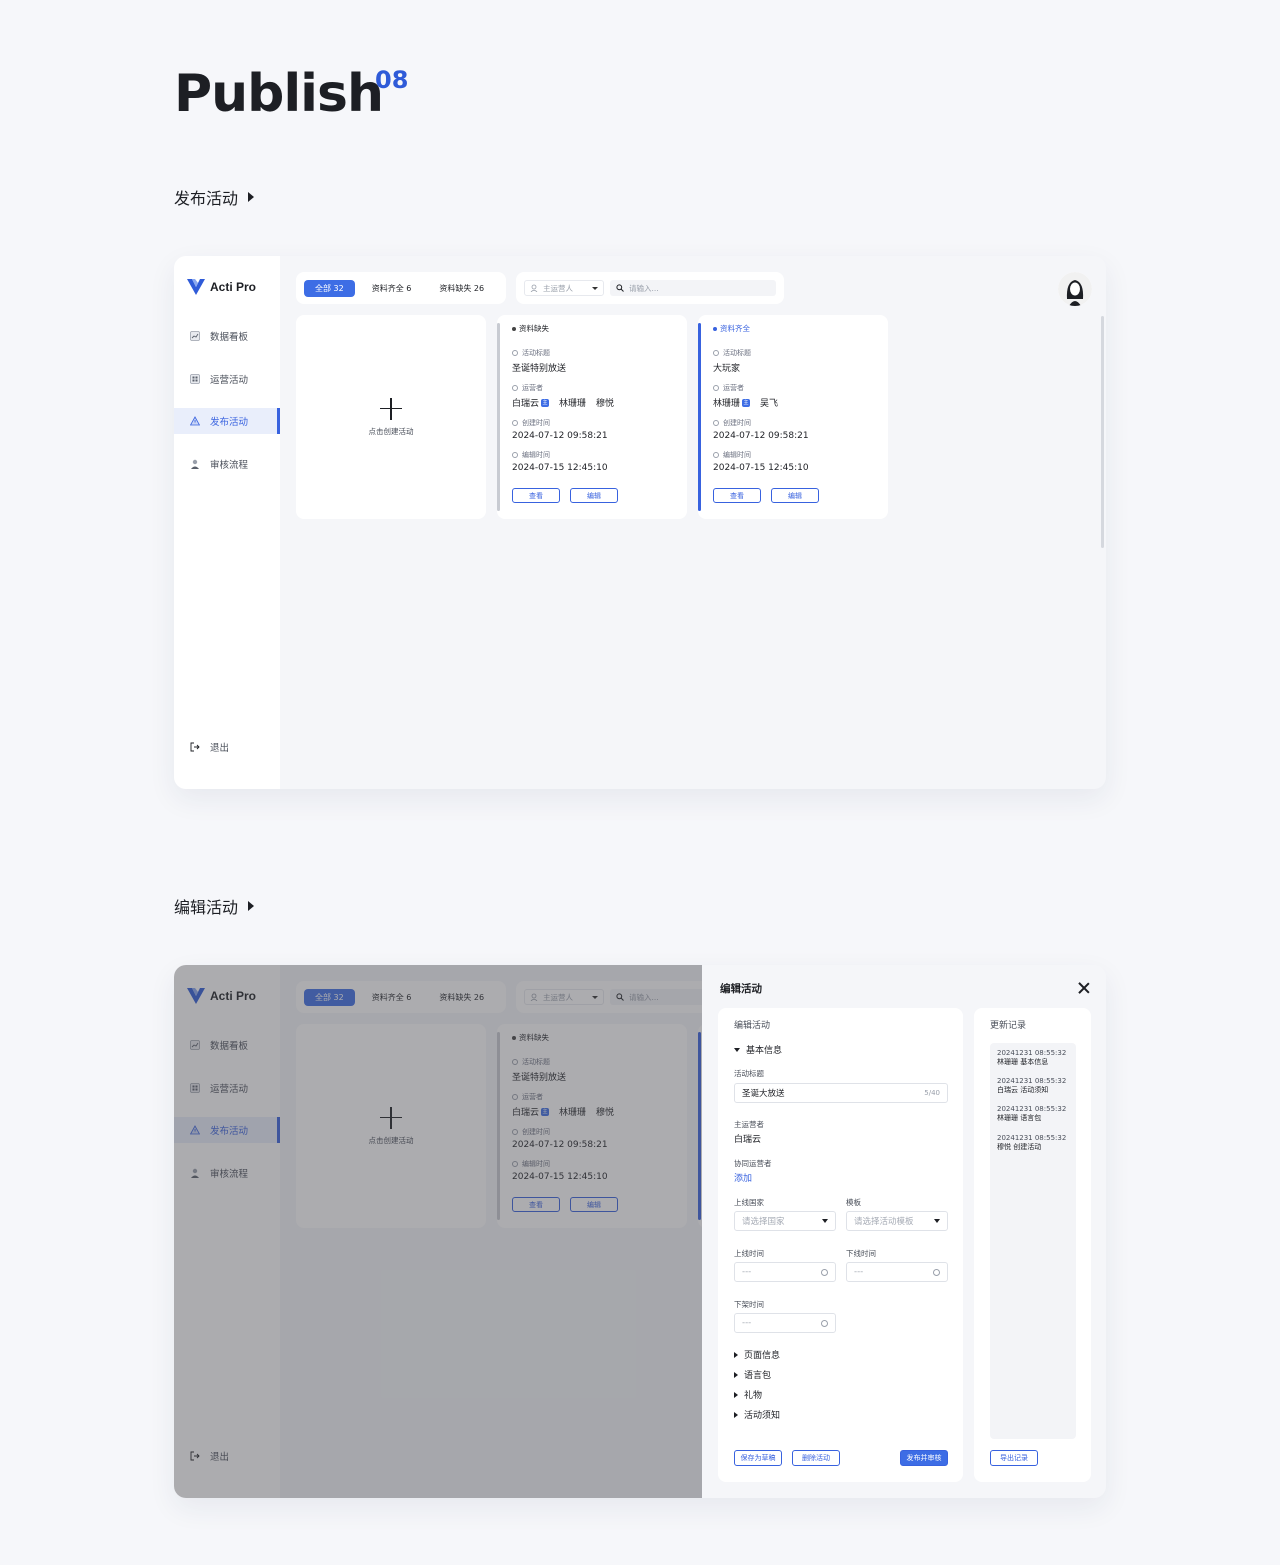 This screenshot has height=1565, width=1280. Describe the element at coordinates (769, 404) in the screenshot. I see `operator-name: 吴飞` at that location.